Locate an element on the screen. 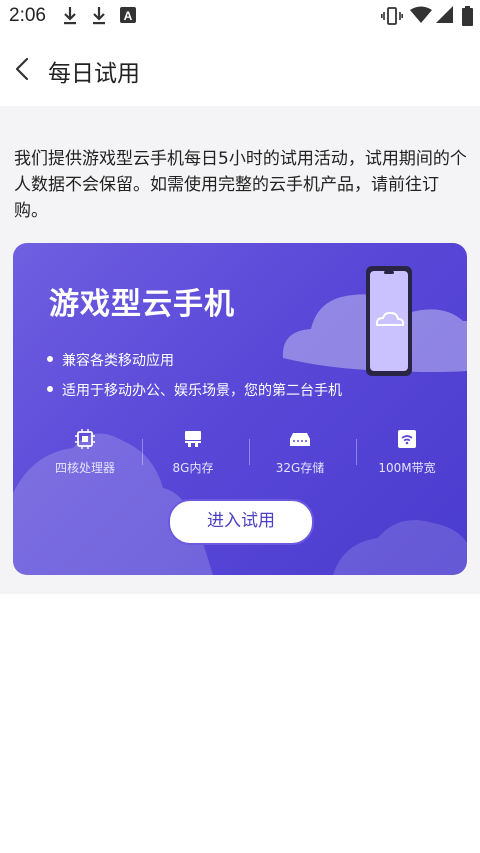 This screenshot has width=480, height=853. feature-item: 适用于移动办公、娱乐场景，您的第二台手机 is located at coordinates (194, 390).